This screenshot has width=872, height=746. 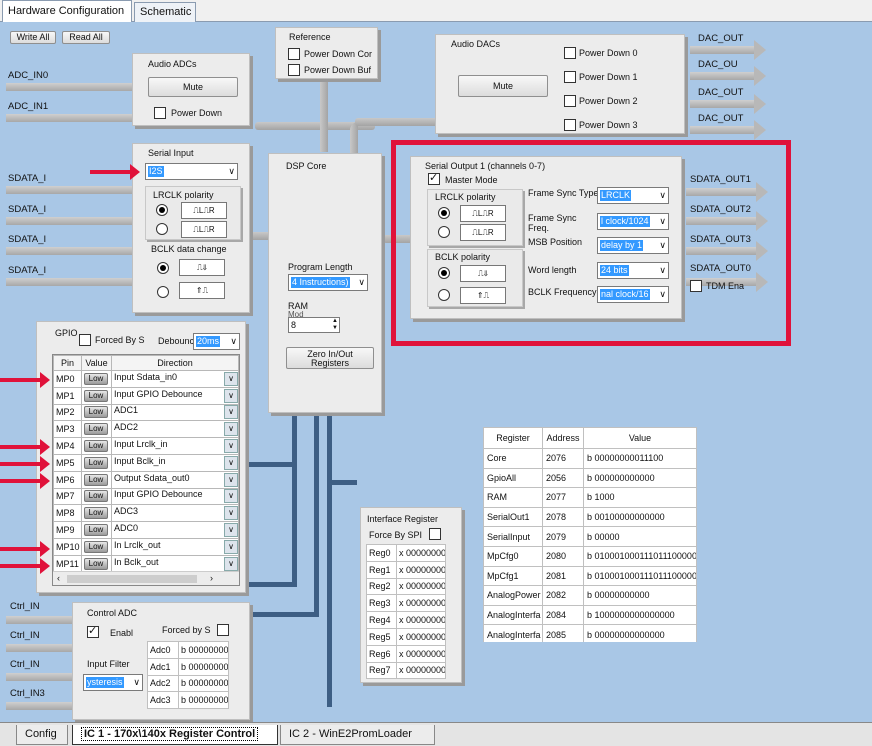 I want to click on register-value-cell: b 00000000000, so click(x=640, y=595).